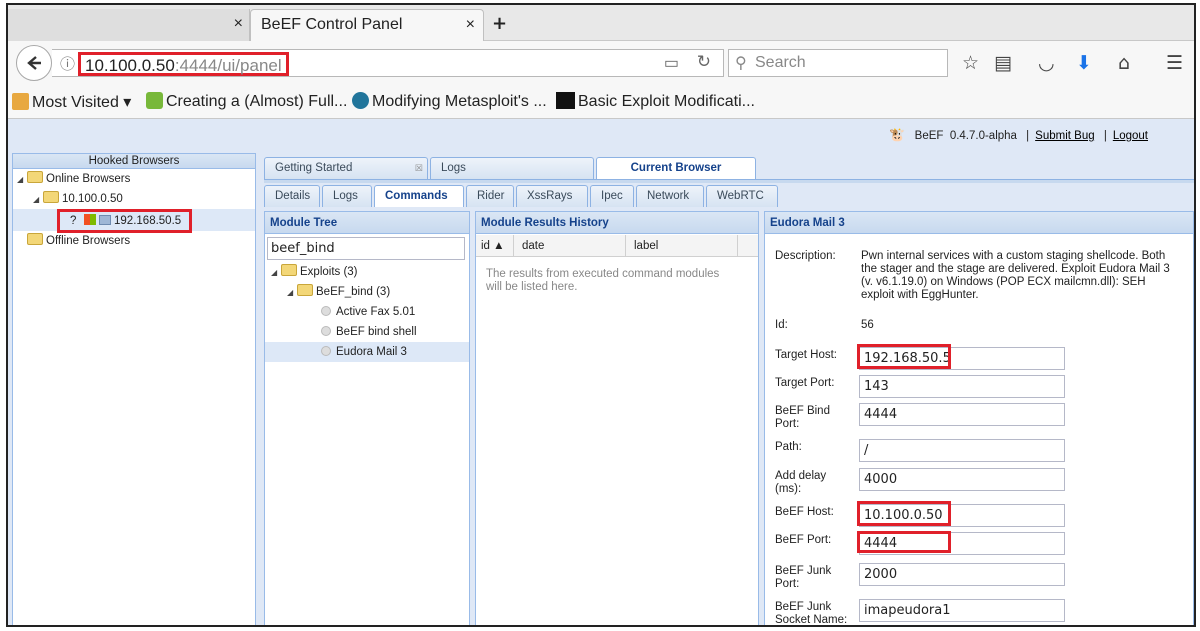 The image size is (1200, 631). What do you see at coordinates (802, 417) in the screenshot?
I see `field-label: BeEF Bind Port:` at bounding box center [802, 417].